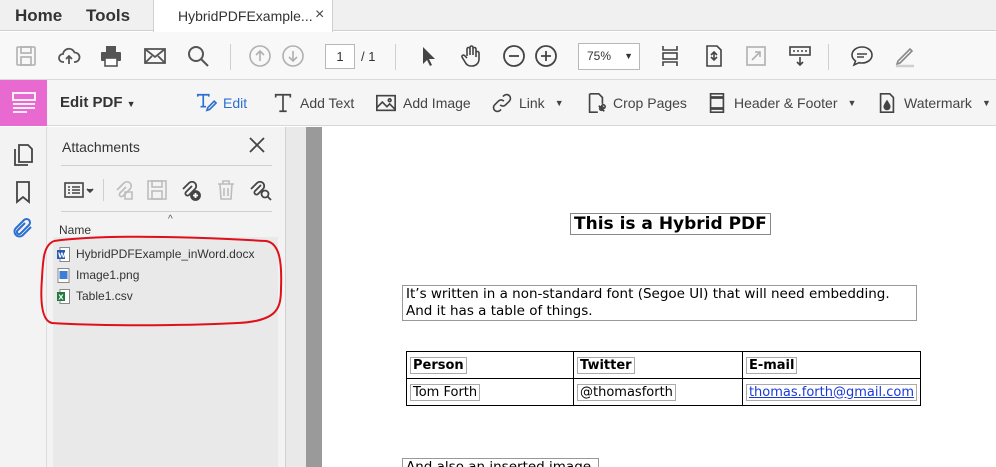 This screenshot has height=467, width=996. What do you see at coordinates (23, 192) in the screenshot?
I see `bookmark-icon` at bounding box center [23, 192].